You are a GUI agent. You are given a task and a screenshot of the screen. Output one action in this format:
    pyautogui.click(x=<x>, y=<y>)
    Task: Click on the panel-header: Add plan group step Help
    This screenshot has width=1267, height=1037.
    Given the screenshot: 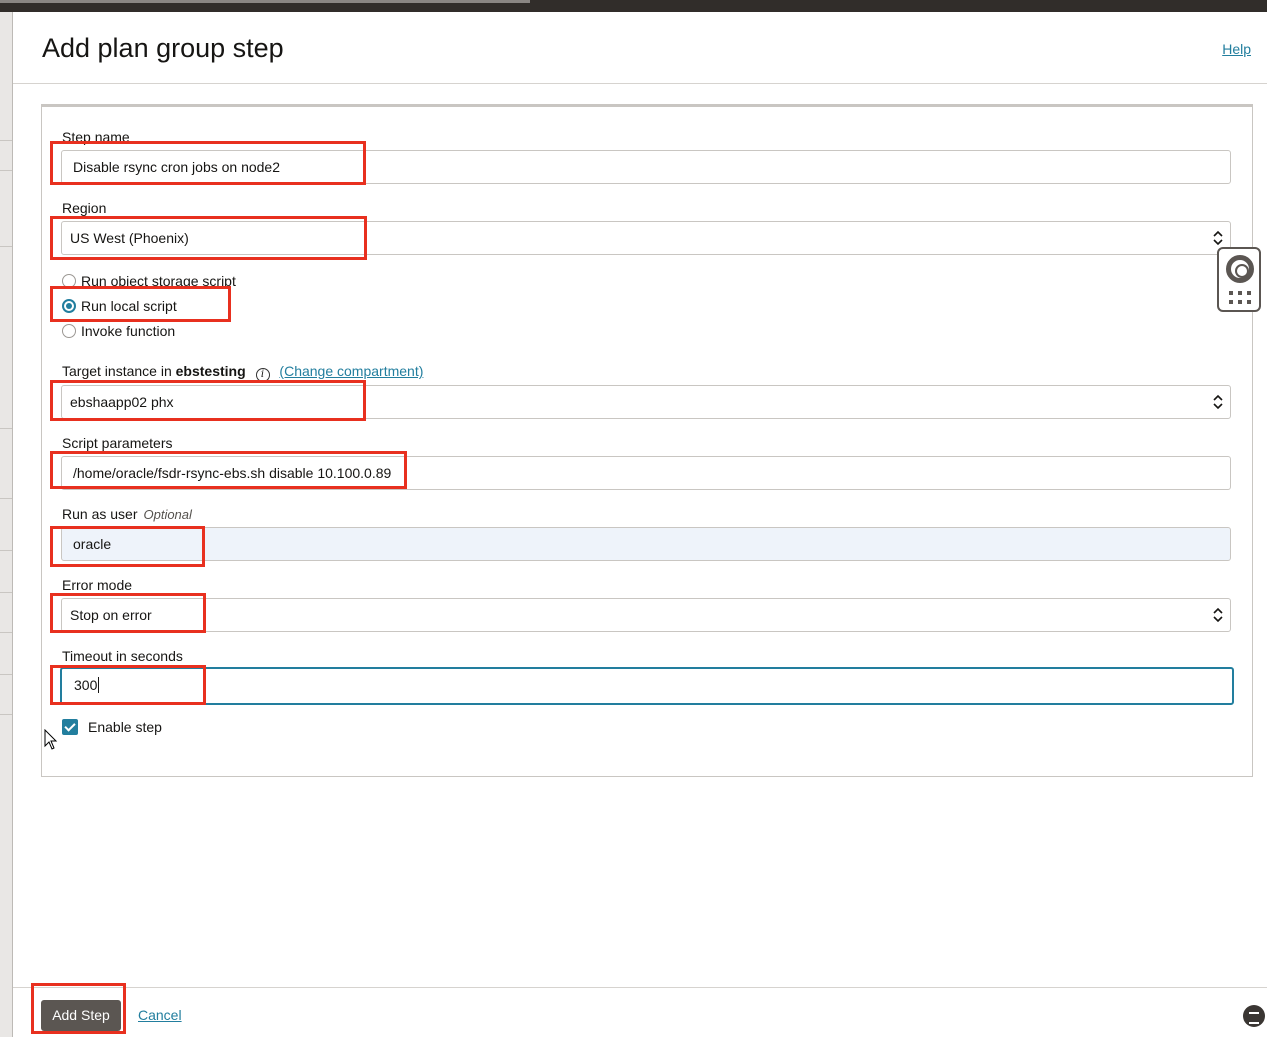 What is the action you would take?
    pyautogui.click(x=640, y=48)
    